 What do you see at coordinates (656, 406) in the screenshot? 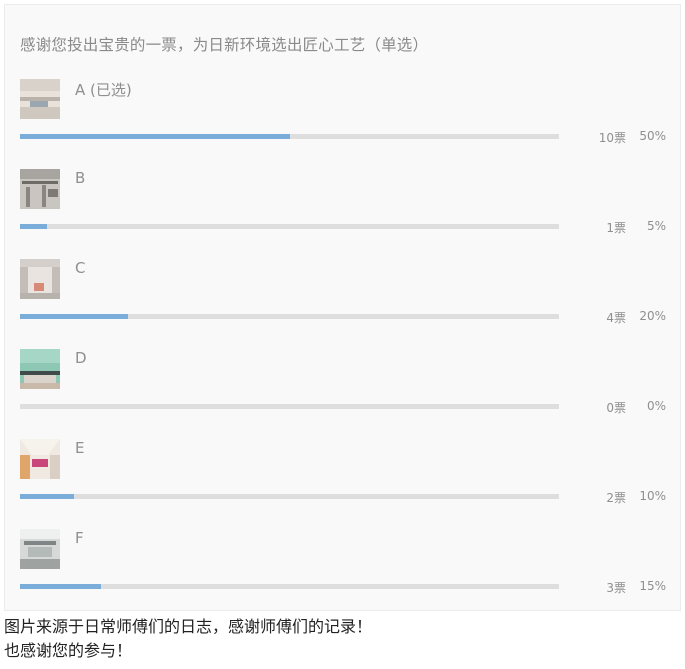
I see `vote-percent: 0%` at bounding box center [656, 406].